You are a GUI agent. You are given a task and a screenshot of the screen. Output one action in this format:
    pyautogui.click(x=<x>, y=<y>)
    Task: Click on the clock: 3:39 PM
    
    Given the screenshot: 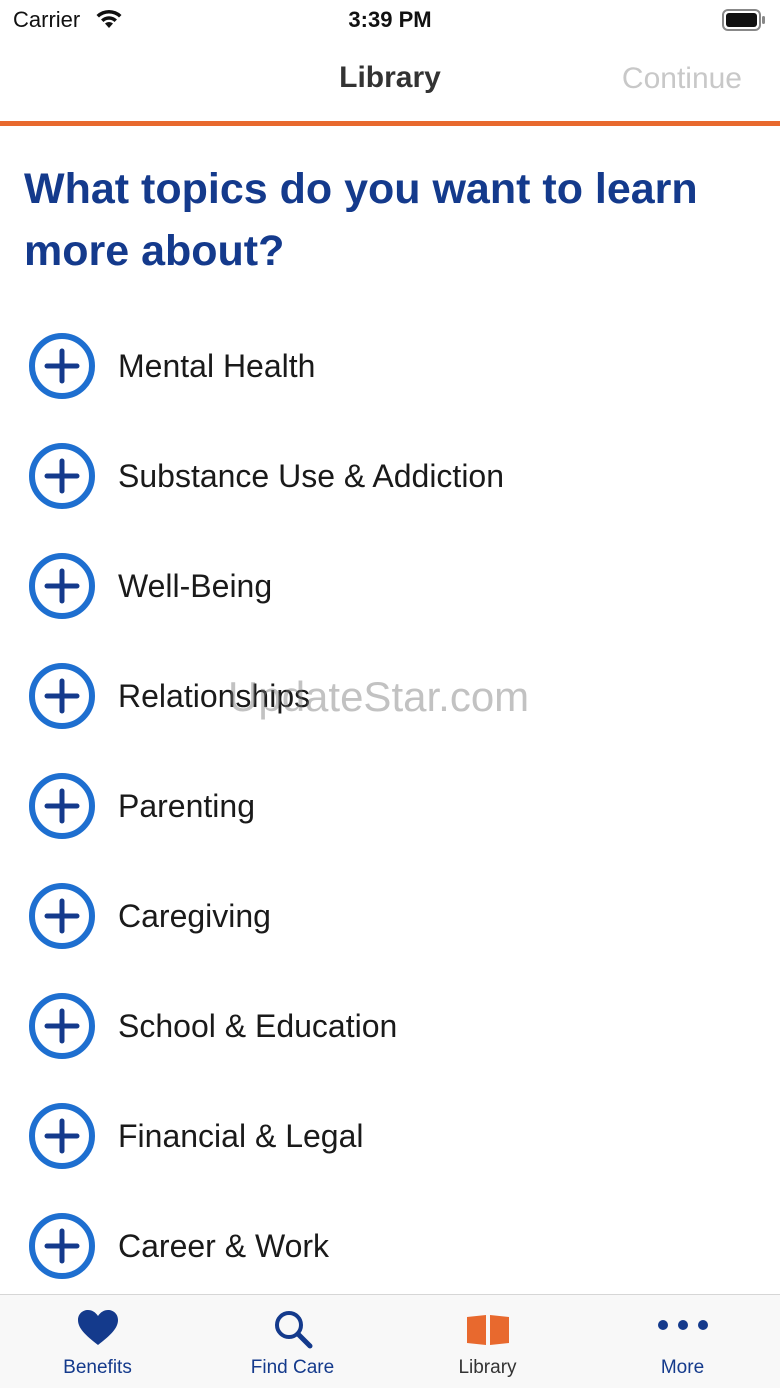 What is the action you would take?
    pyautogui.click(x=390, y=19)
    